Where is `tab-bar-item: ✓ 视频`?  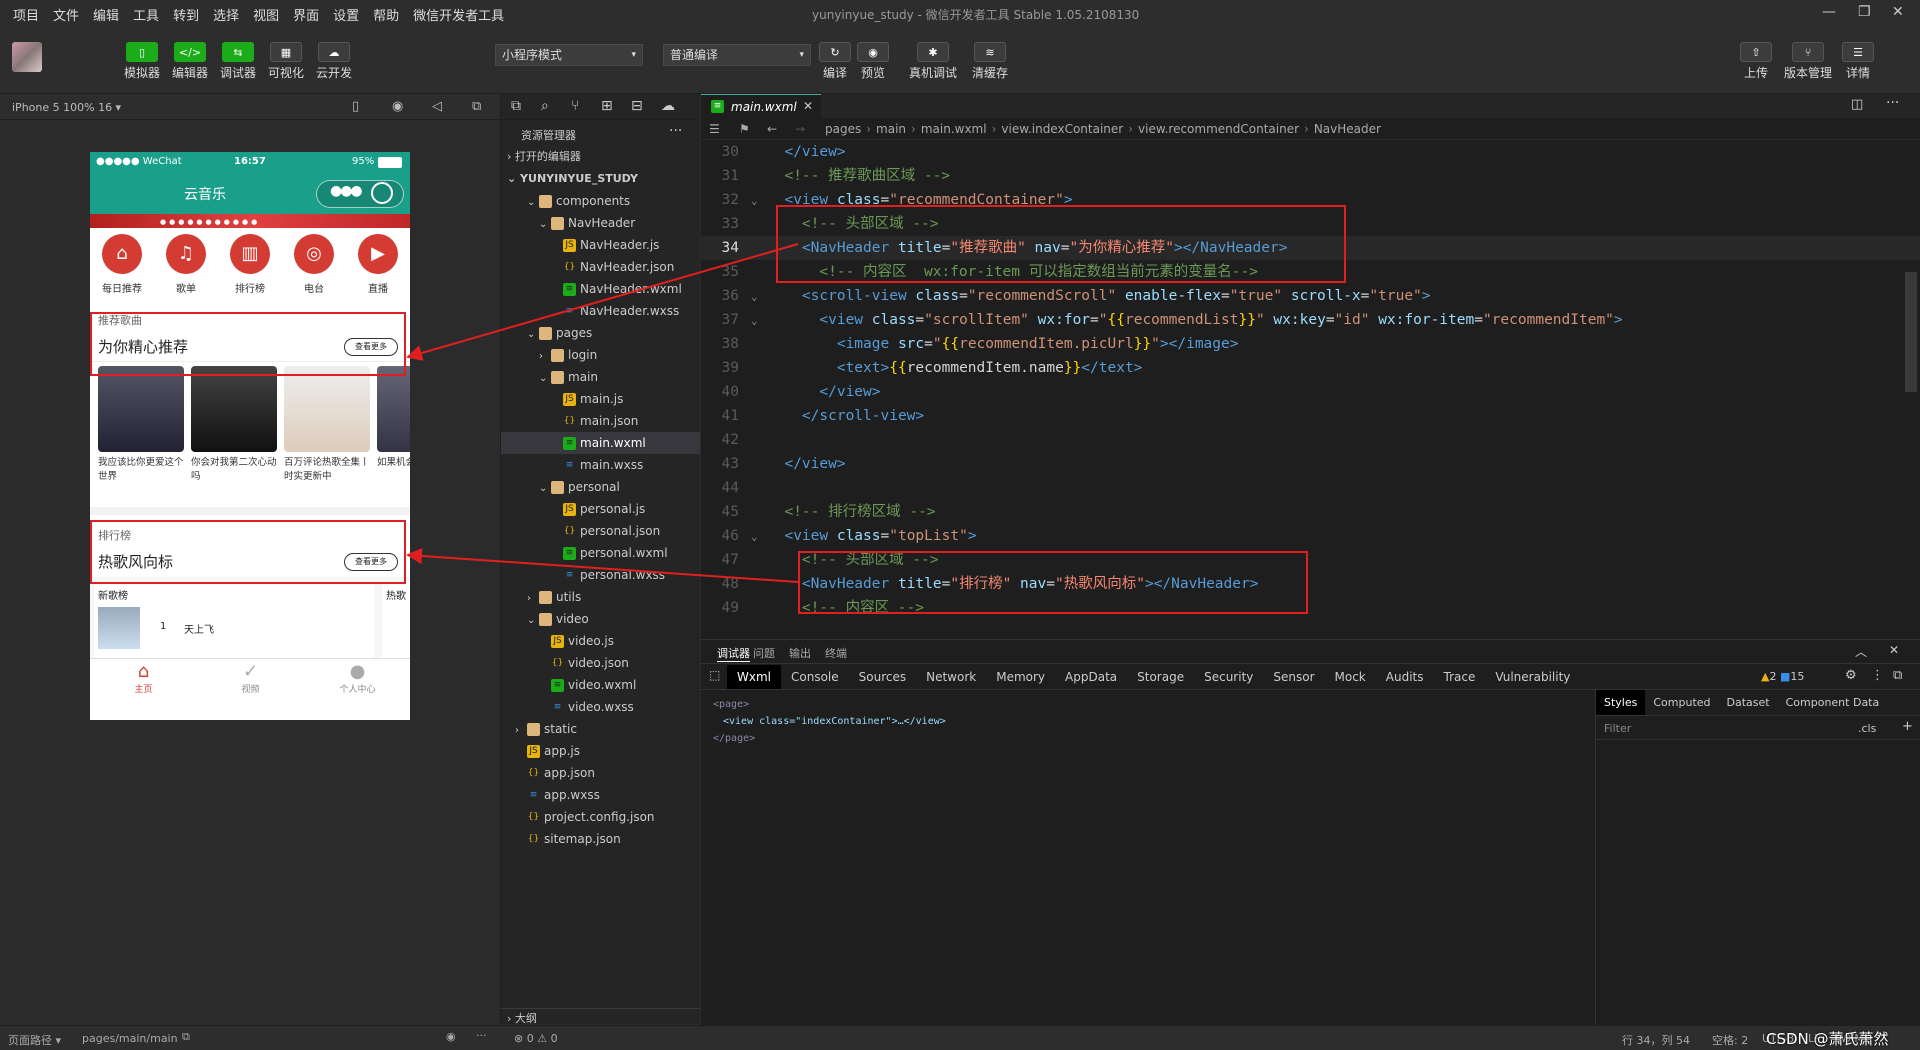 tab-bar-item: ✓ 视频 is located at coordinates (250, 678).